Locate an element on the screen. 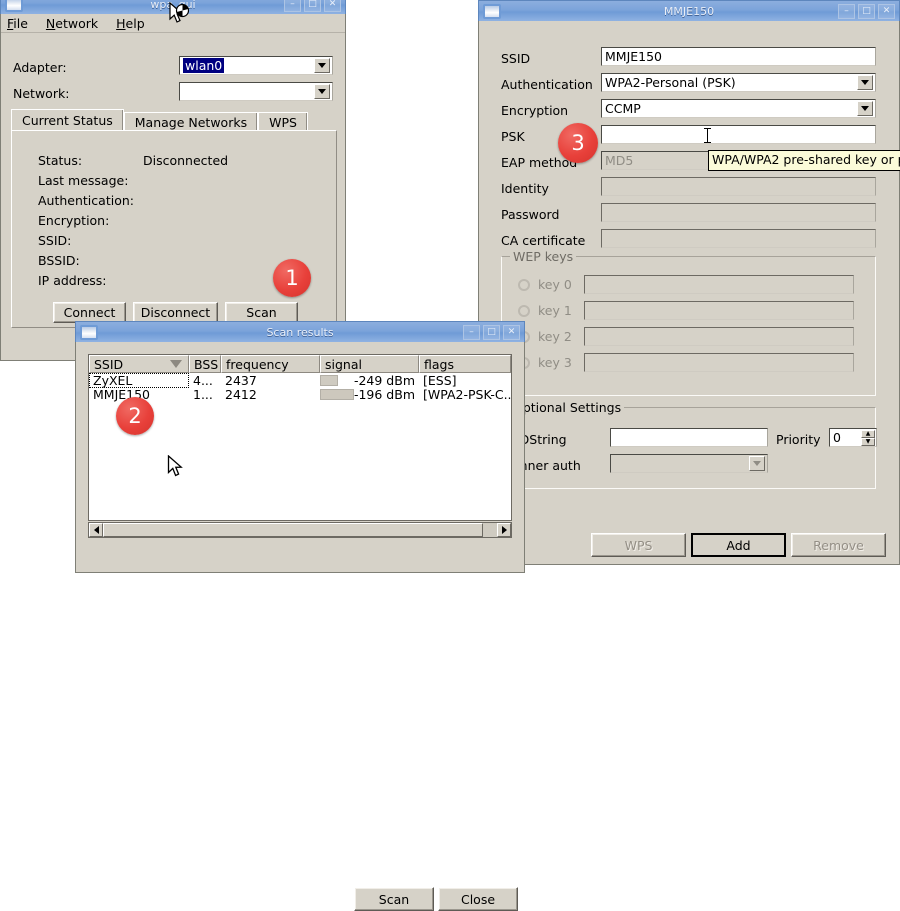 The height and width of the screenshot is (911, 900). remove-button: Remove is located at coordinates (838, 545).